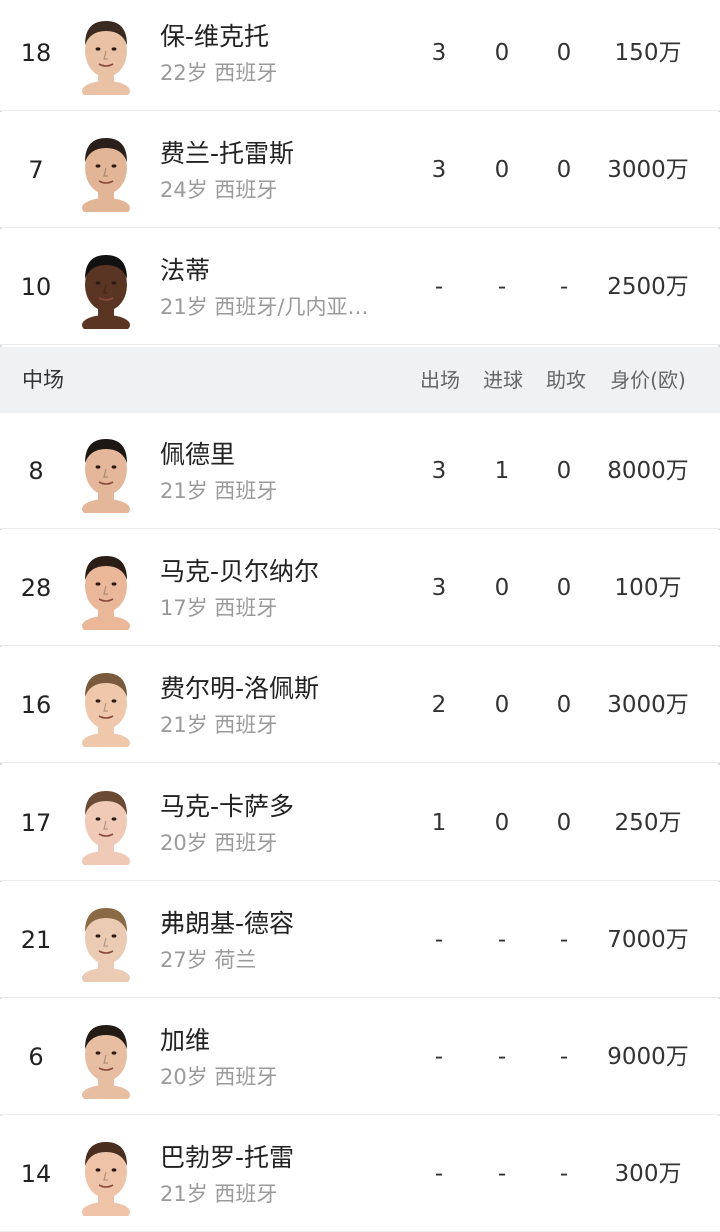  I want to click on market-value: 7000万, so click(648, 939).